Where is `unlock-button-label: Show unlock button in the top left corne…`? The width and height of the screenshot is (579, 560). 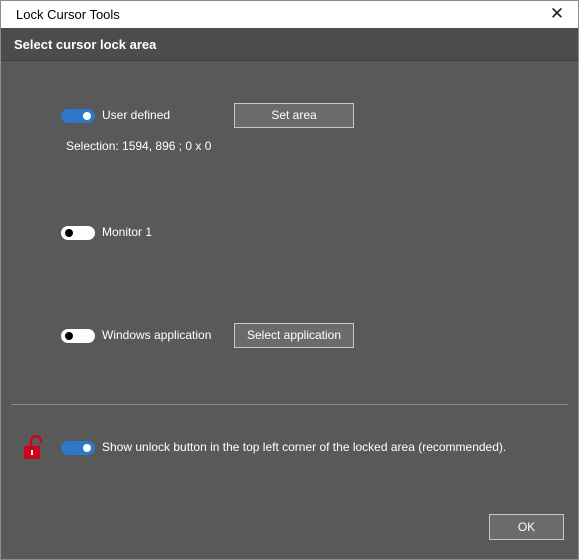 unlock-button-label: Show unlock button in the top left corne… is located at coordinates (304, 447).